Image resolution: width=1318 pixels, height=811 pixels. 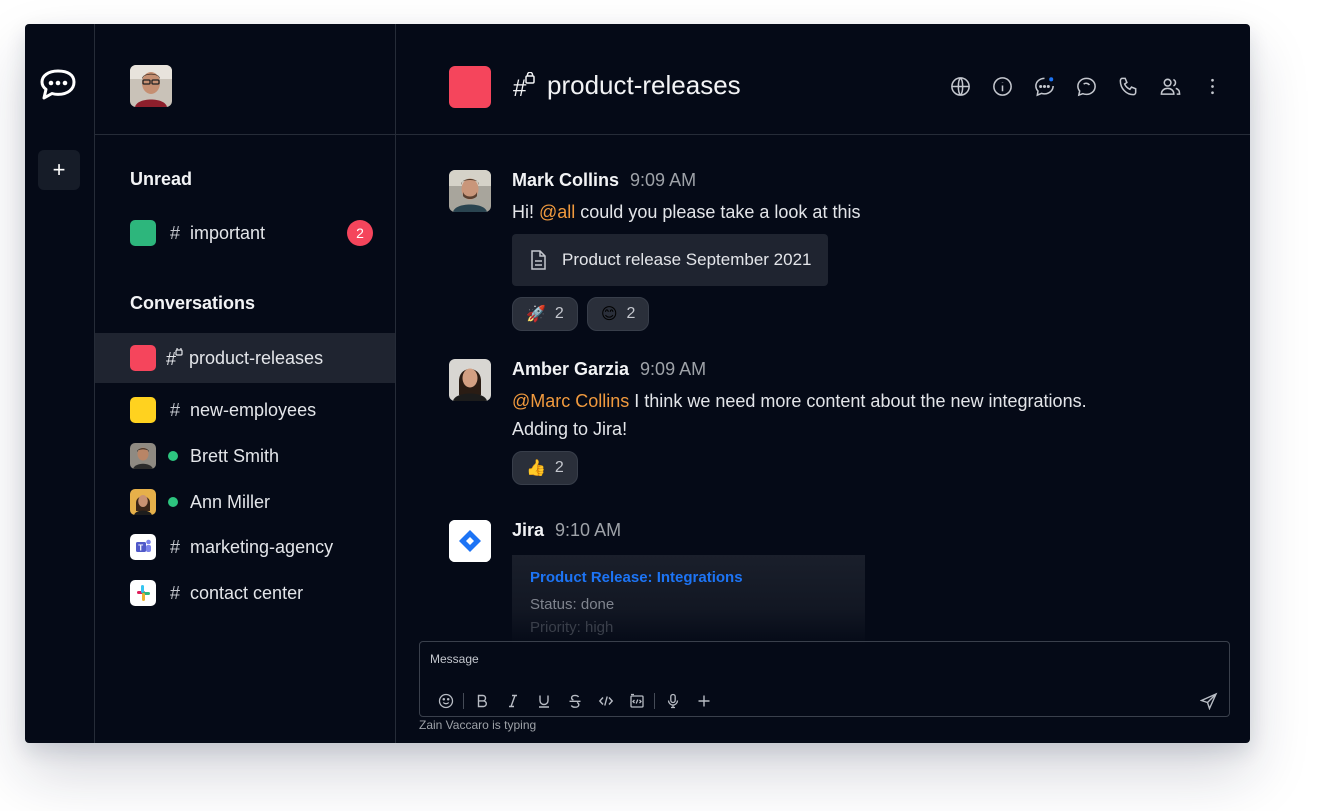 What do you see at coordinates (470, 541) in the screenshot?
I see `jira-avatar` at bounding box center [470, 541].